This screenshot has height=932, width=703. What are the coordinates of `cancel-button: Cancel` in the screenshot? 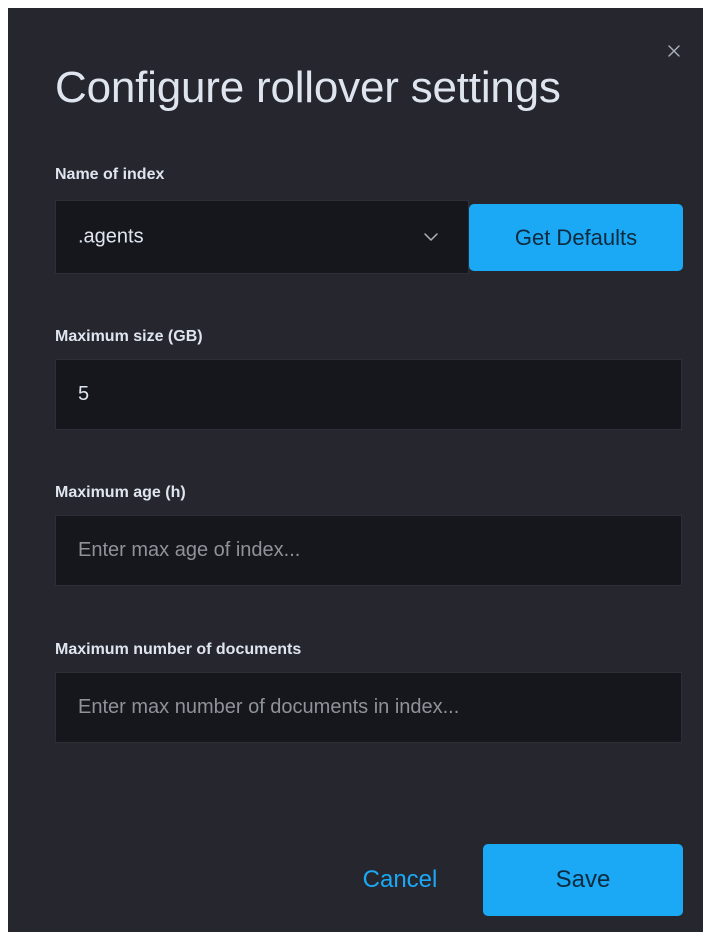 It's located at (400, 880).